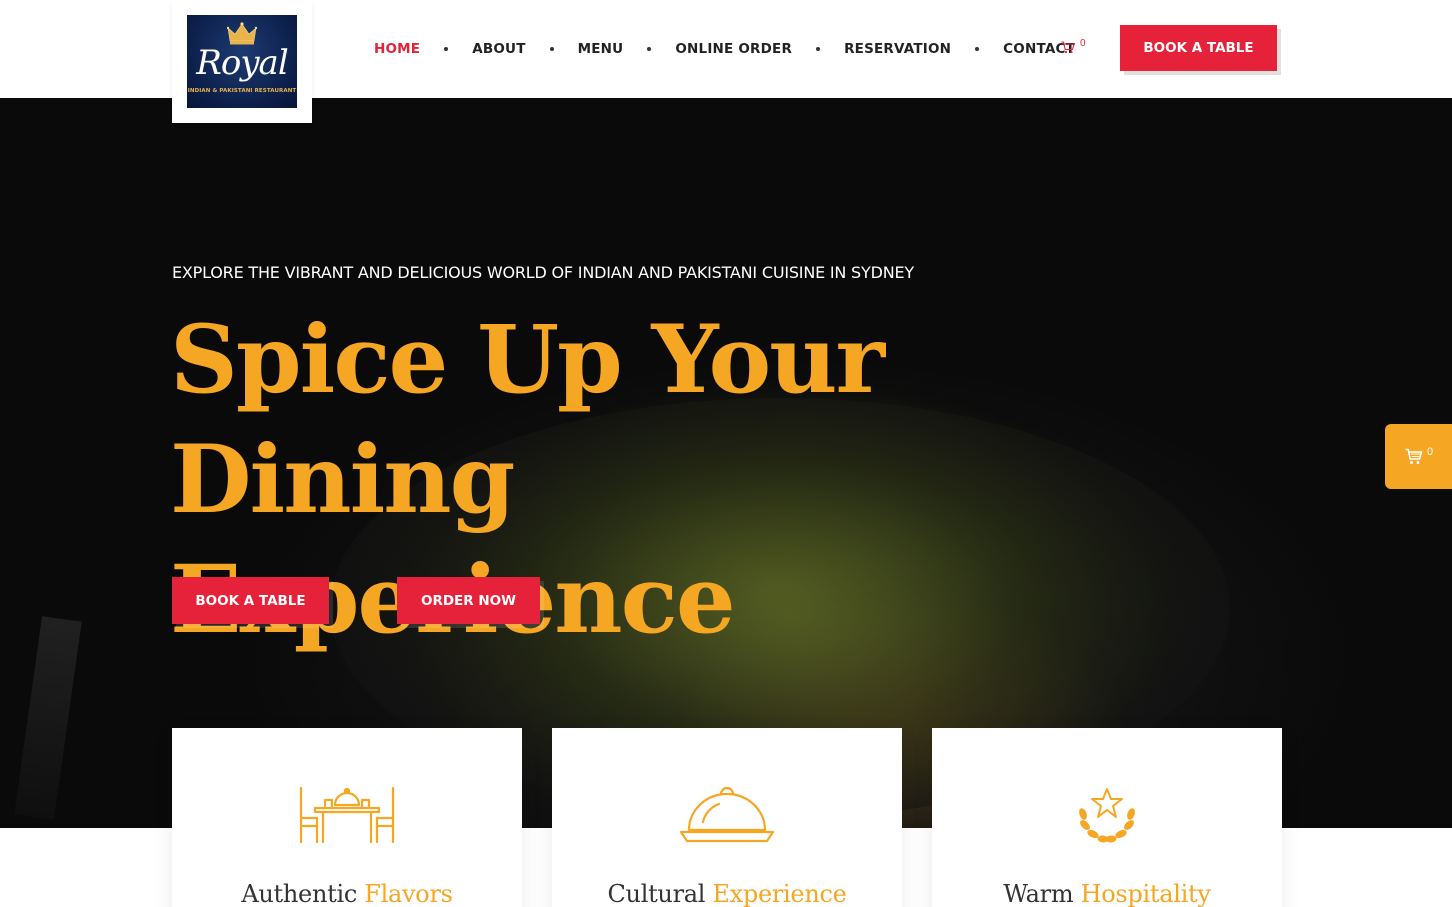 The height and width of the screenshot is (907, 1452). I want to click on star-laurel-icon, so click(1107, 815).